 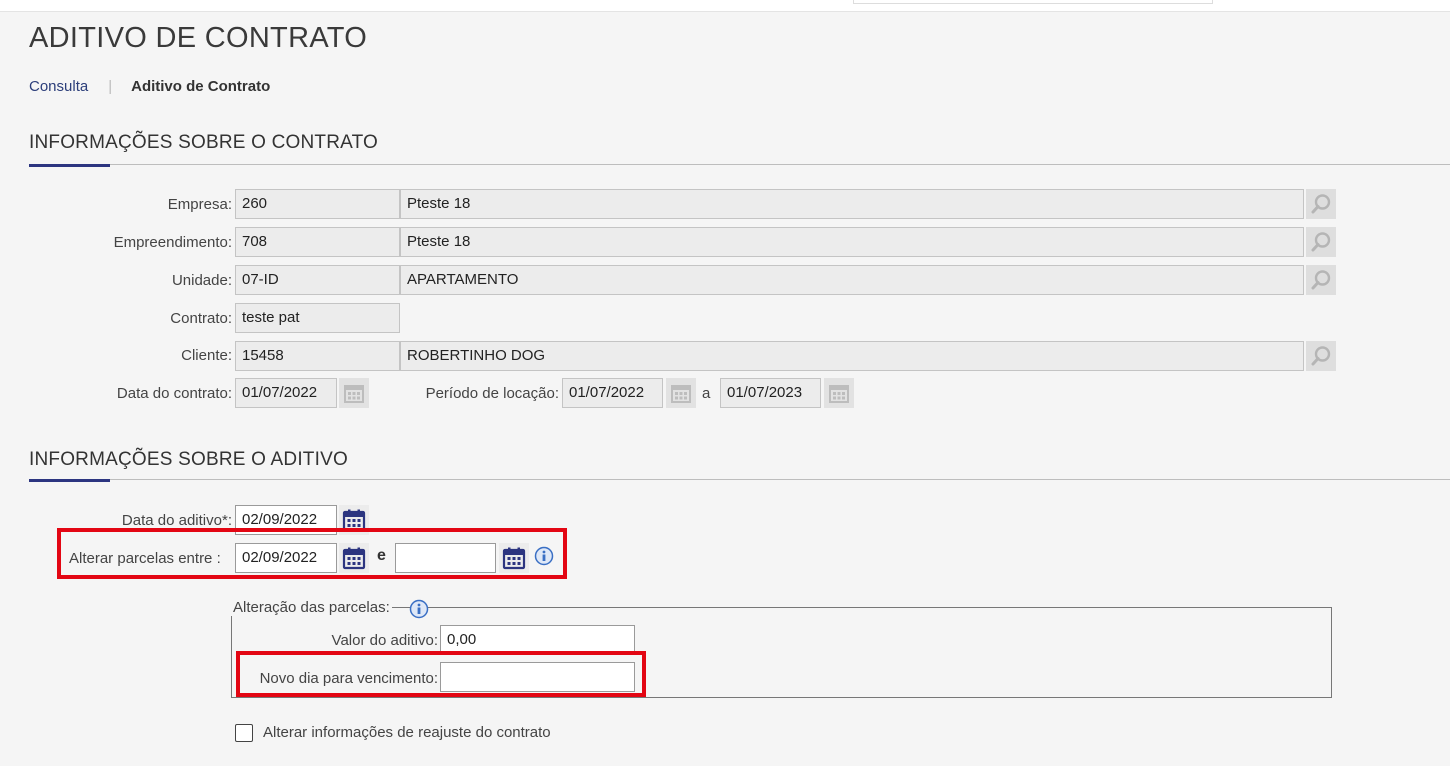 What do you see at coordinates (172, 242) in the screenshot?
I see `empreendimento-label: Empreendimento:` at bounding box center [172, 242].